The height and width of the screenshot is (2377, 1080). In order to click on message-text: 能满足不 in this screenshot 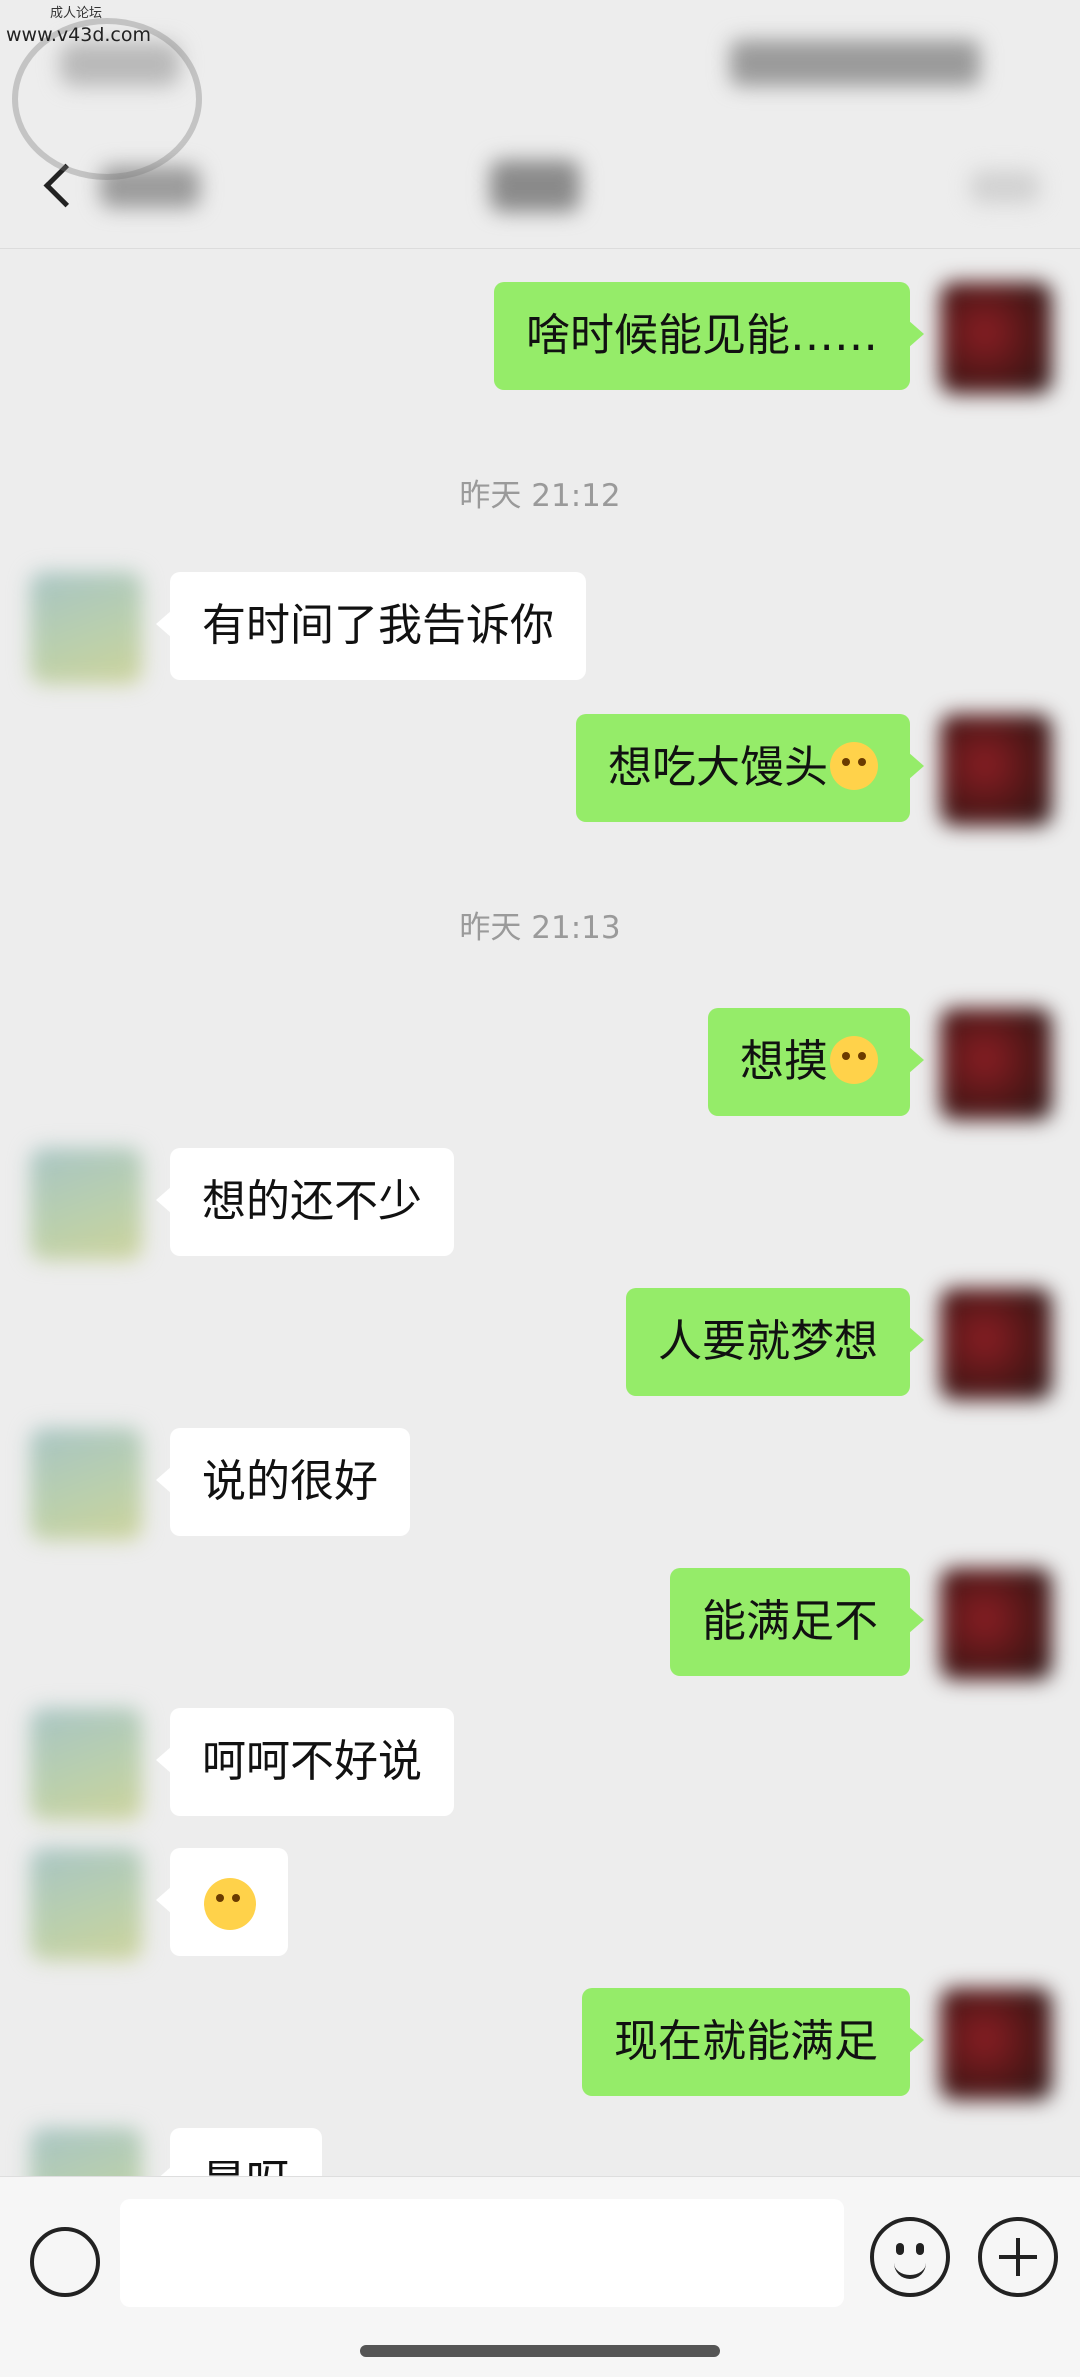, I will do `click(790, 1621)`.